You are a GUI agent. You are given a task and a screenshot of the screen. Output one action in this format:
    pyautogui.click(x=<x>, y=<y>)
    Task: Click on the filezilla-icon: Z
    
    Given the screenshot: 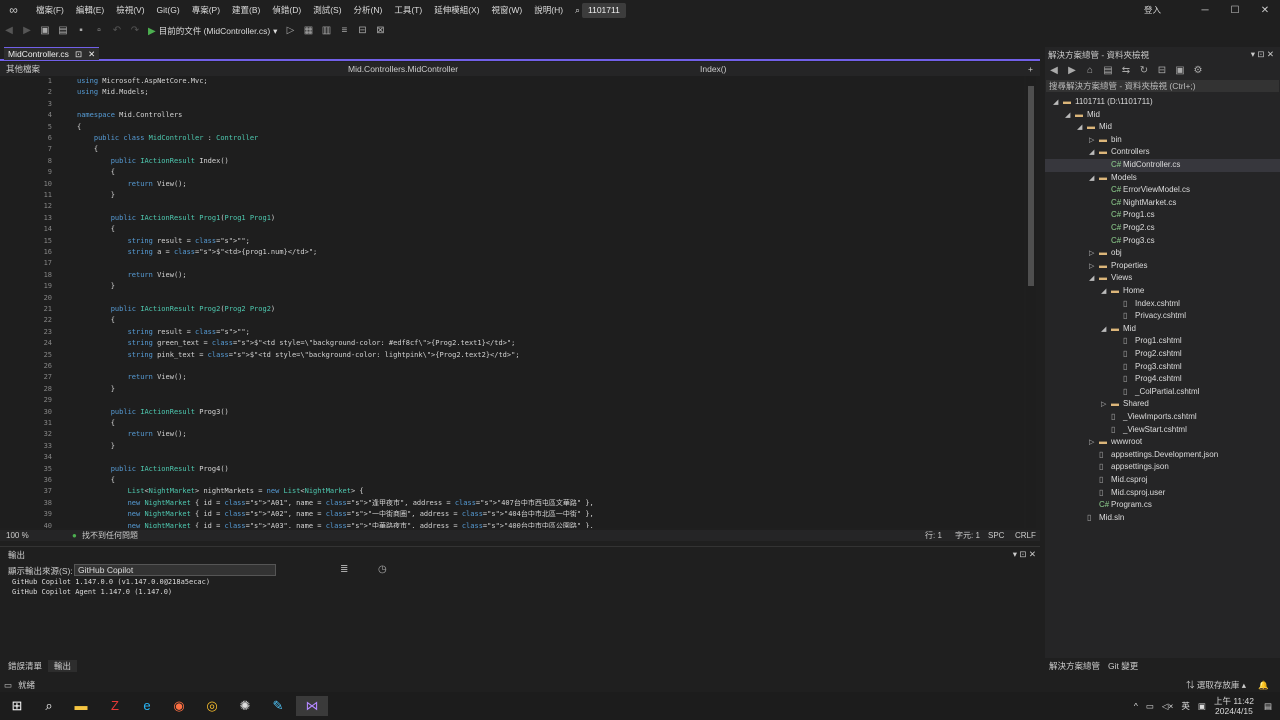 What is the action you would take?
    pyautogui.click(x=115, y=706)
    